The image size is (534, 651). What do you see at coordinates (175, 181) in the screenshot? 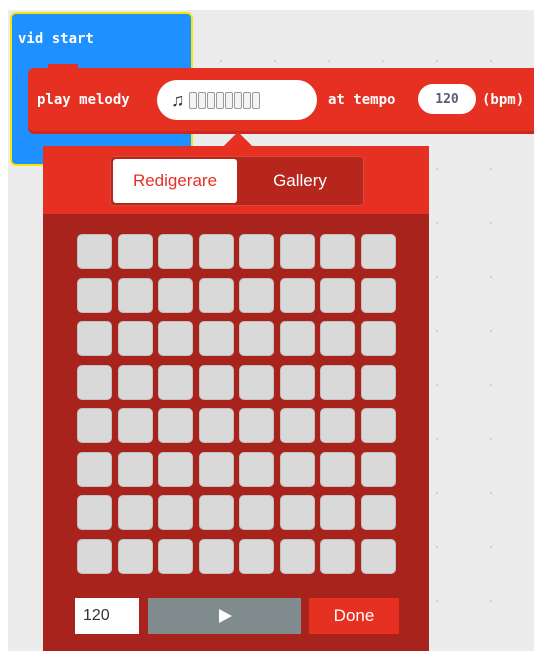
I see `tab-editor: Redigerare` at bounding box center [175, 181].